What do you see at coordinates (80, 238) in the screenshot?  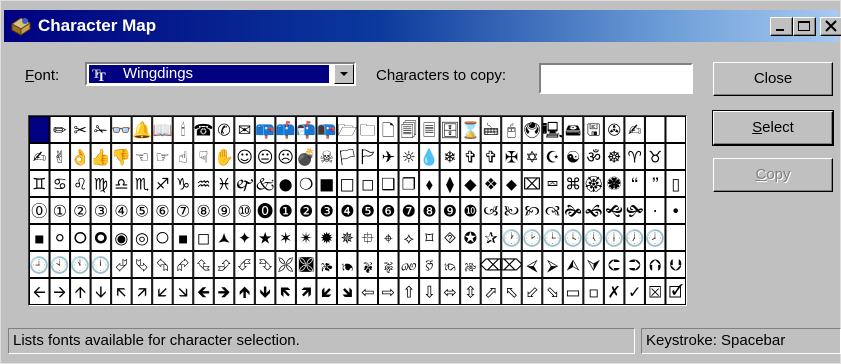 I see `char-glyph: 🞆` at bounding box center [80, 238].